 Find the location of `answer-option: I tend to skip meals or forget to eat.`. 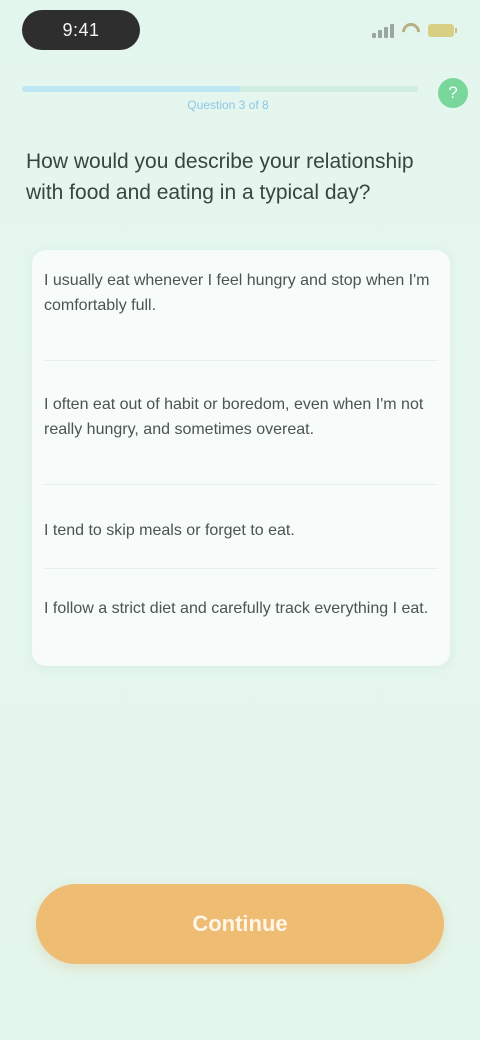

answer-option: I tend to skip meals or forget to eat. is located at coordinates (241, 530).